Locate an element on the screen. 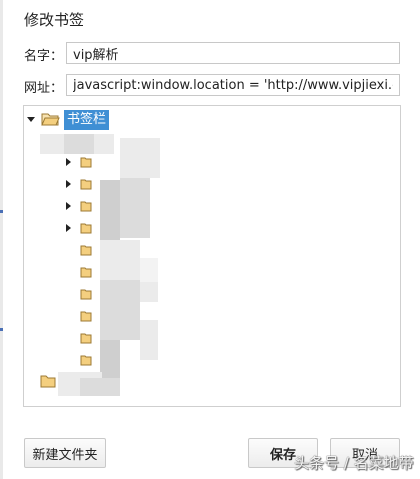 This screenshot has height=479, width=420. url-label: 网址： is located at coordinates (44, 88).